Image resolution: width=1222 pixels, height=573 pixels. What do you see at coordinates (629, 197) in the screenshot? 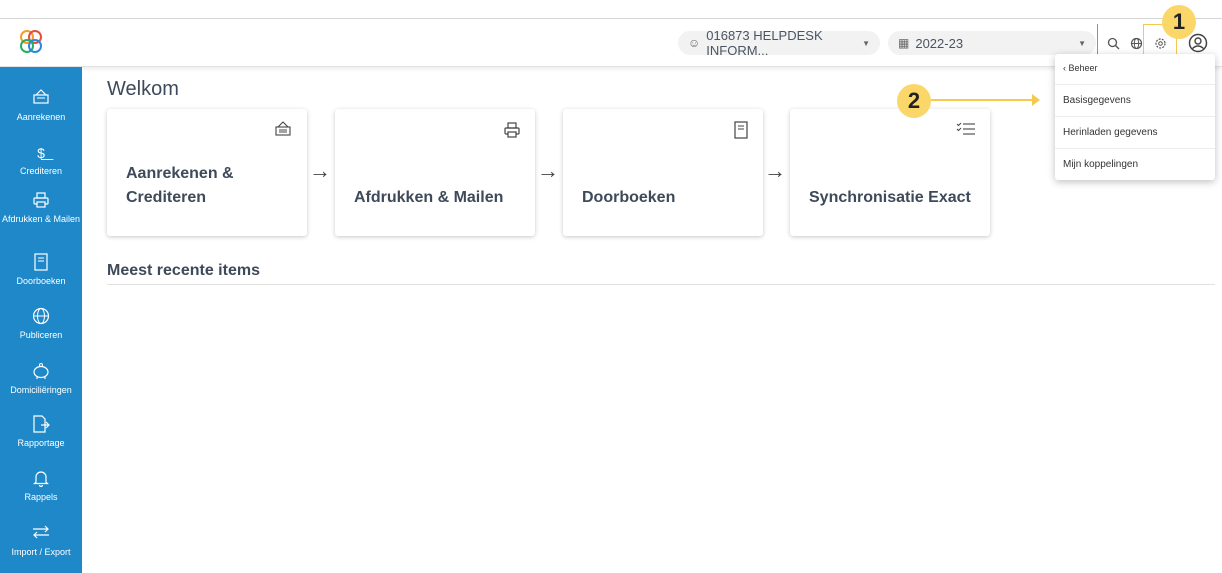
I see `card-title: Doorboeken` at bounding box center [629, 197].